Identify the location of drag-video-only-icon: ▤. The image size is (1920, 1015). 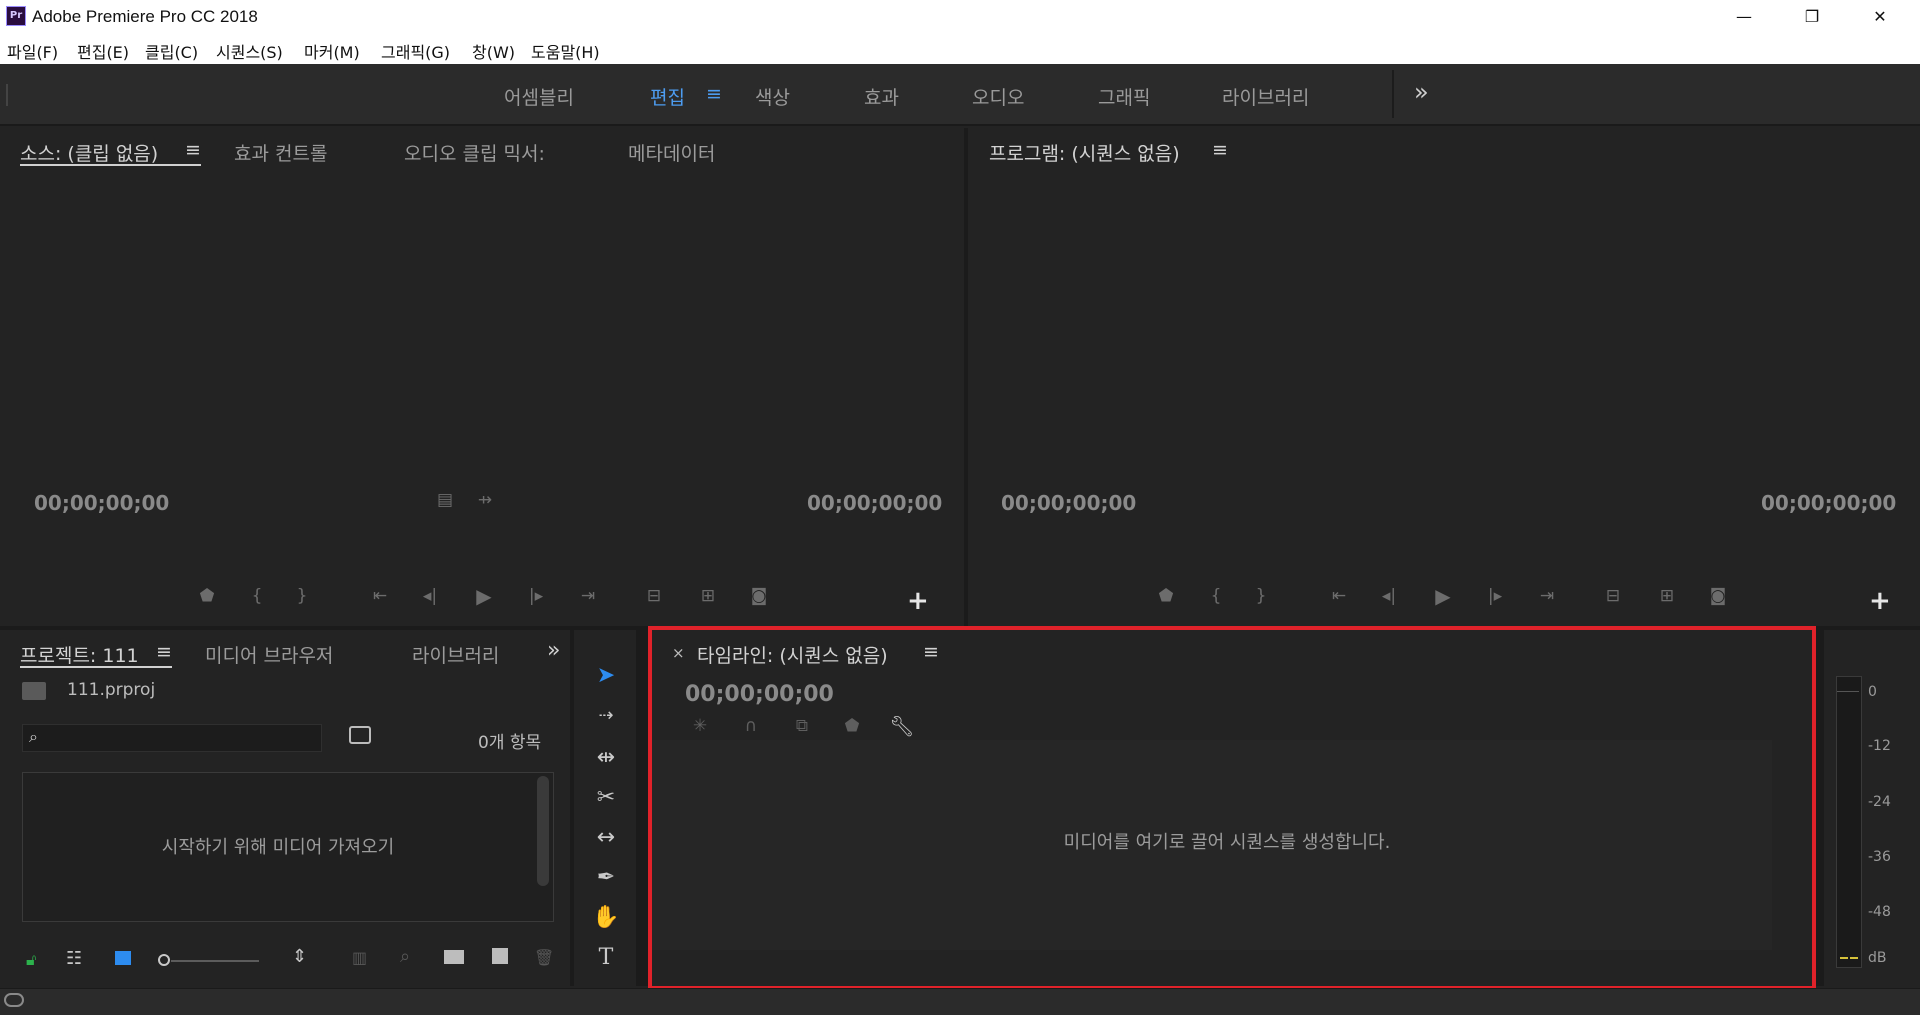
(445, 500).